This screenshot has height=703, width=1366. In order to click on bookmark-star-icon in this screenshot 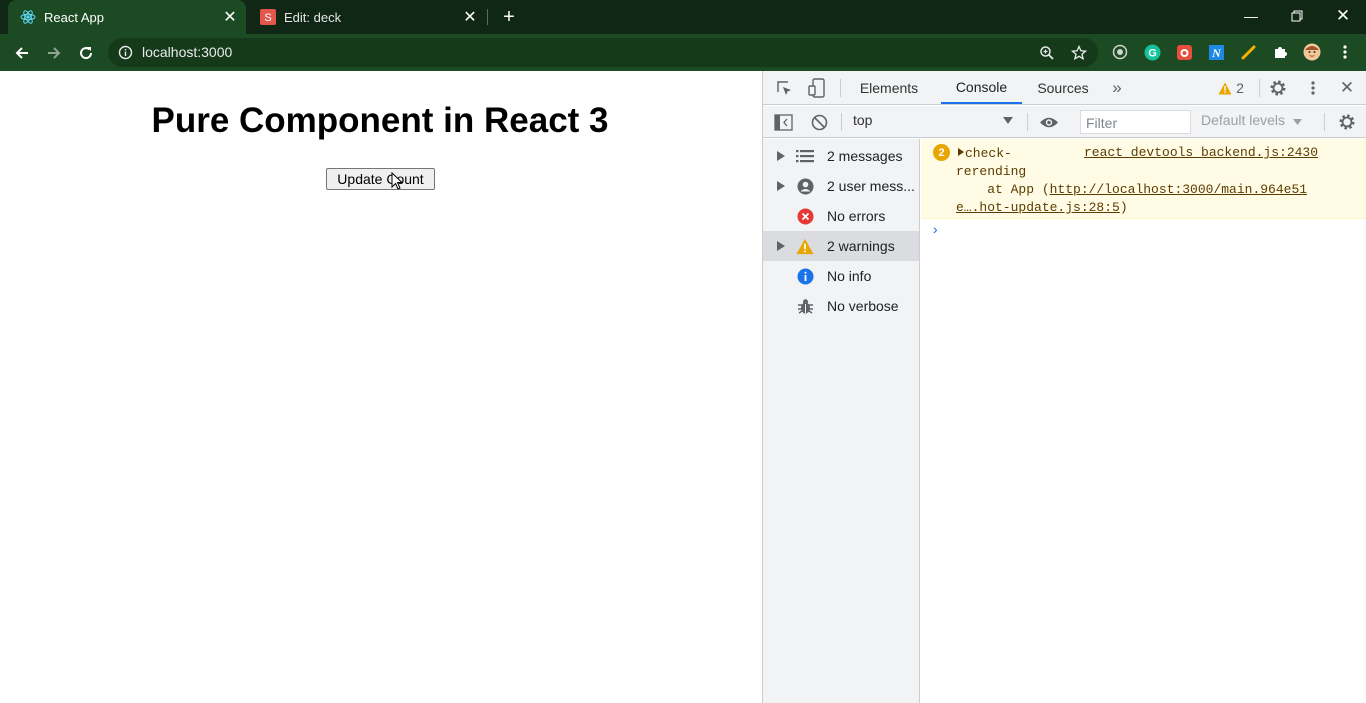, I will do `click(1079, 53)`.